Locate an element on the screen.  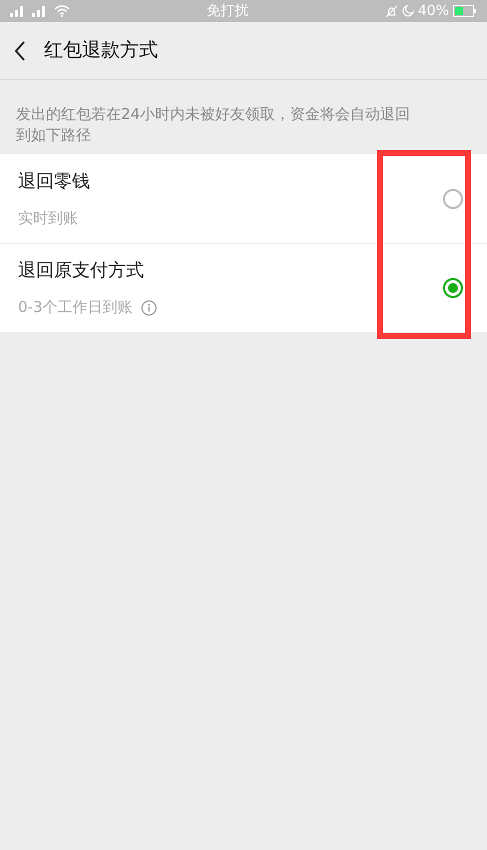
page-title: 红包退款方式 is located at coordinates (101, 51).